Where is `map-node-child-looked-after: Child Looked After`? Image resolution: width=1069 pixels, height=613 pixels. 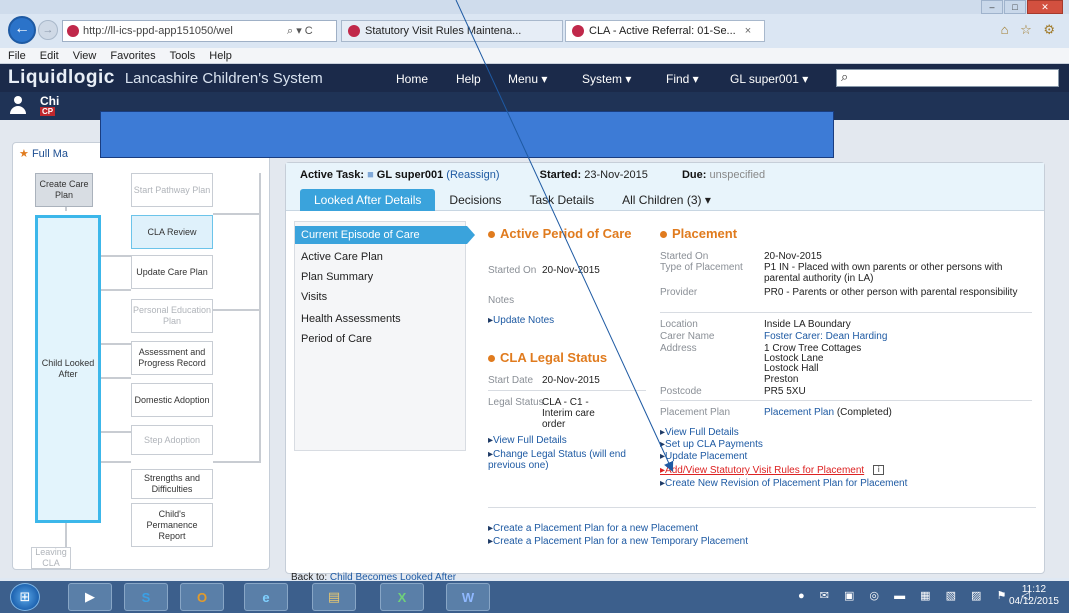
map-node-child-looked-after: Child Looked After is located at coordinates (68, 369).